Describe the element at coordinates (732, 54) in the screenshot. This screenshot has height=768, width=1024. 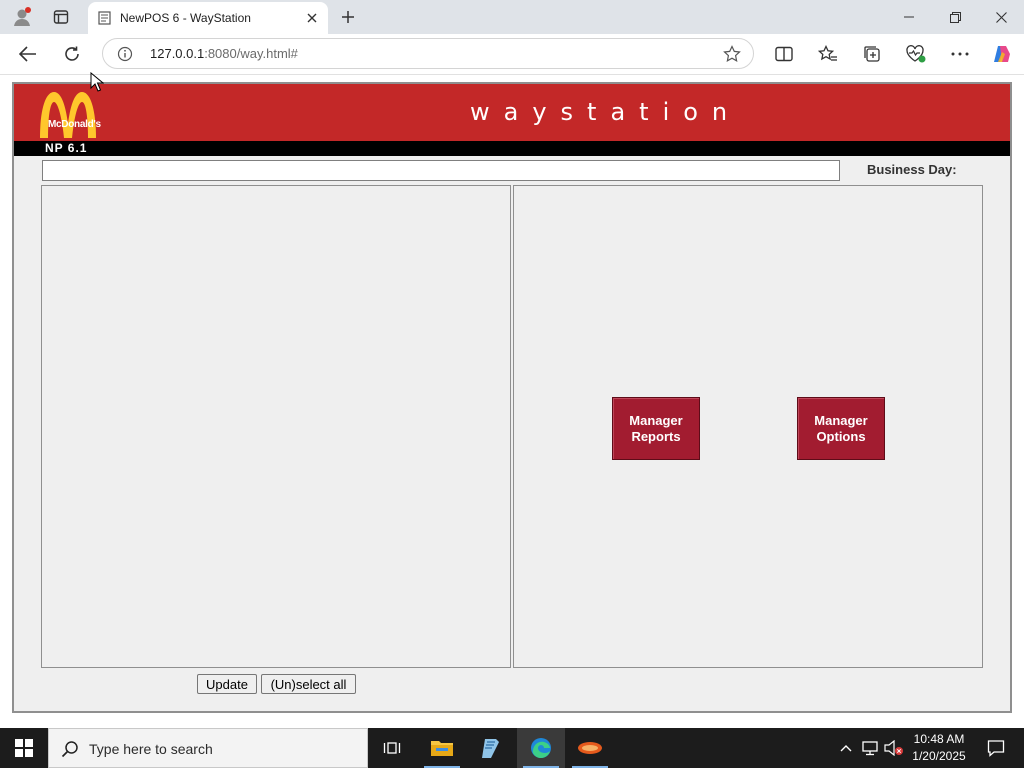
I see `star-icon` at that location.